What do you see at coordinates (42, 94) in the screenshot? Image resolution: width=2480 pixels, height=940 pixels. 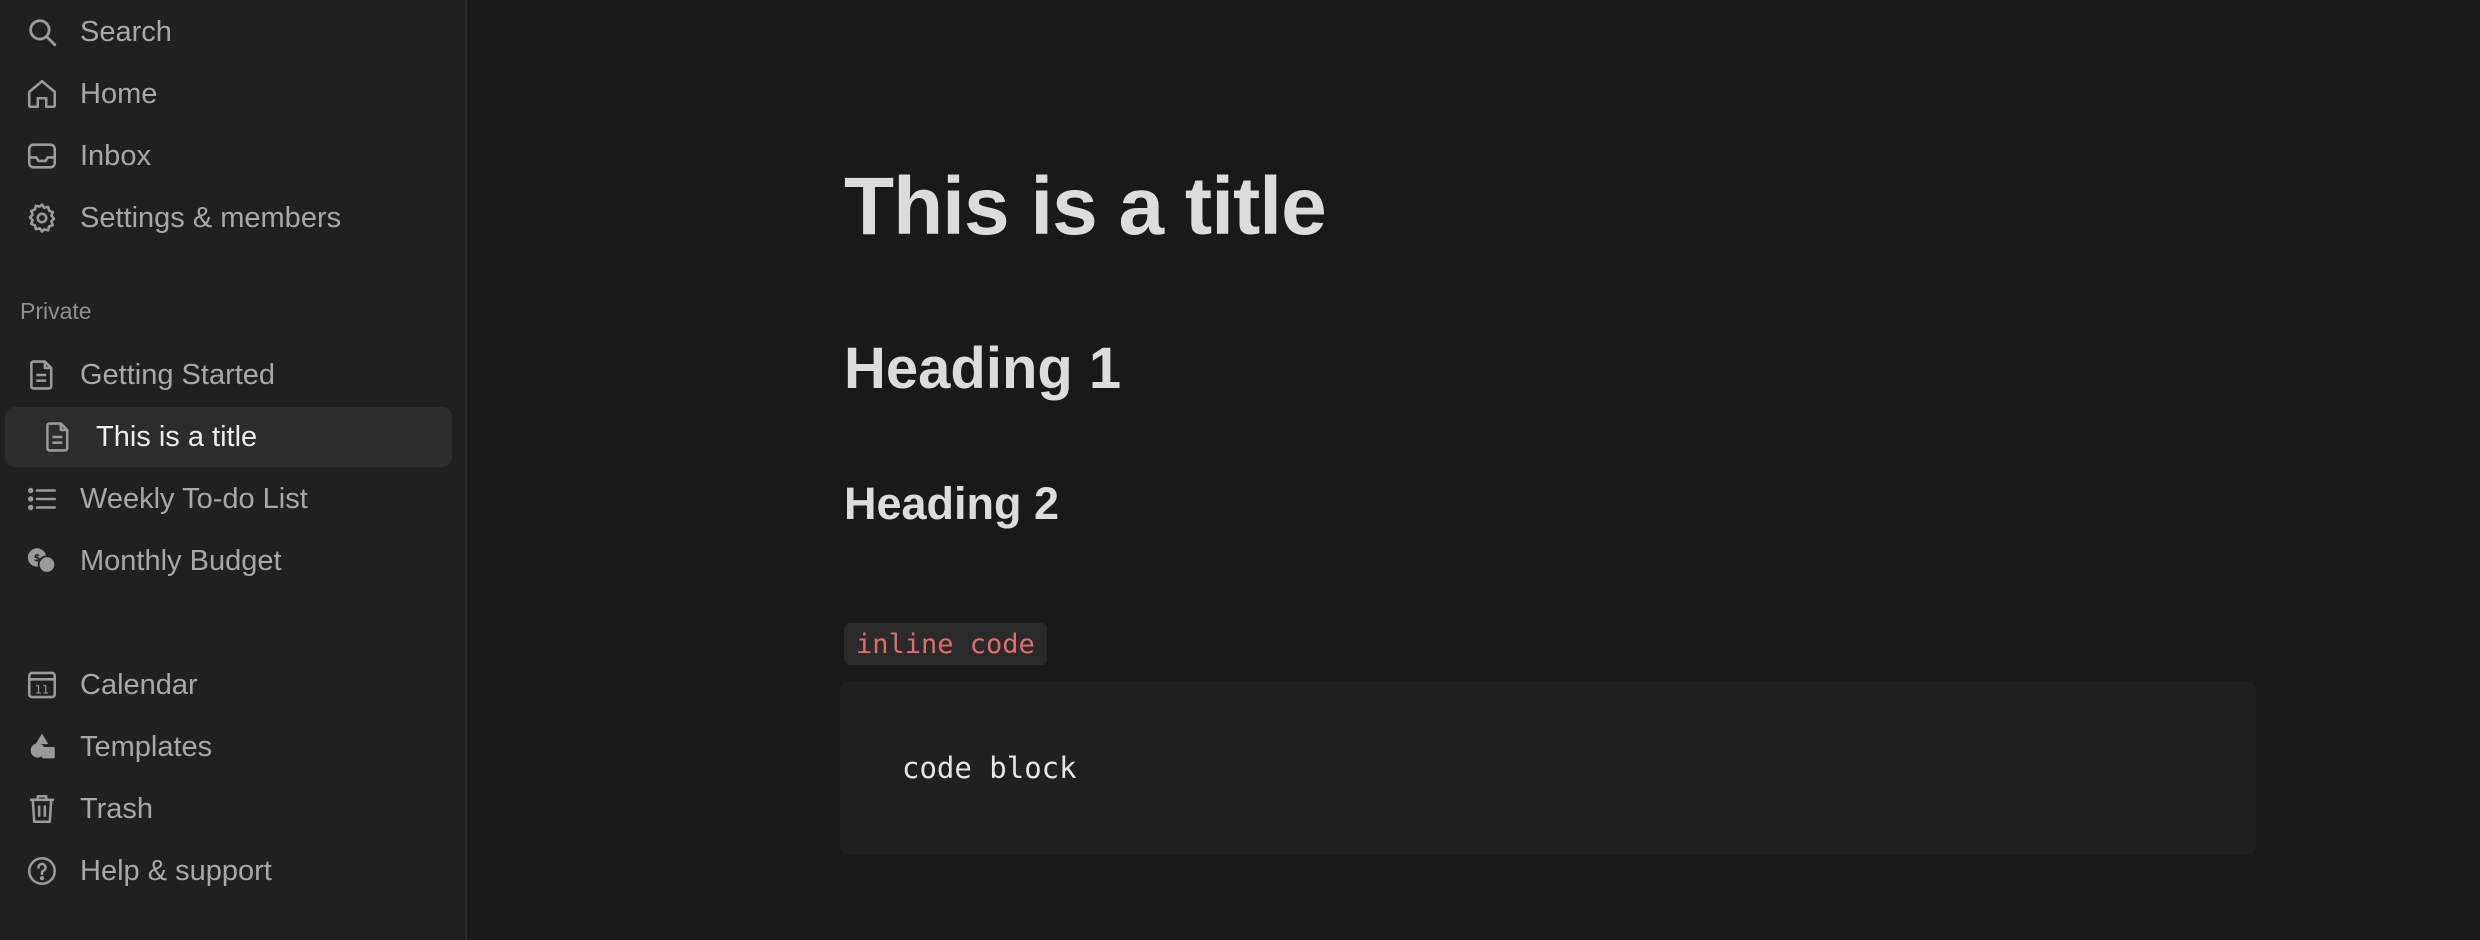 I see `home-icon` at bounding box center [42, 94].